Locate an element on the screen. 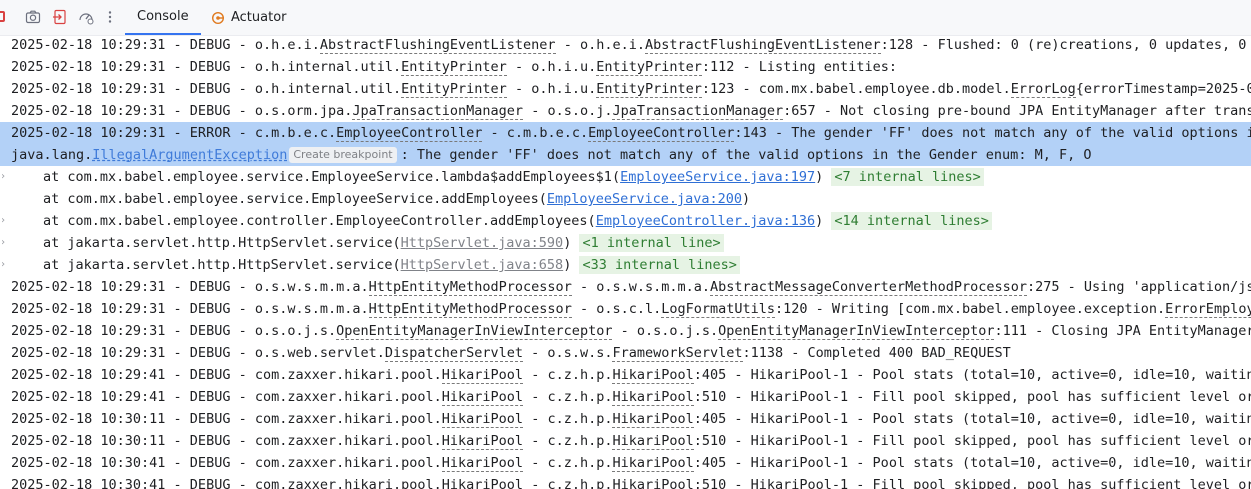 The width and height of the screenshot is (1251, 489). console-scrollbar is located at coordinates (1247, 262).